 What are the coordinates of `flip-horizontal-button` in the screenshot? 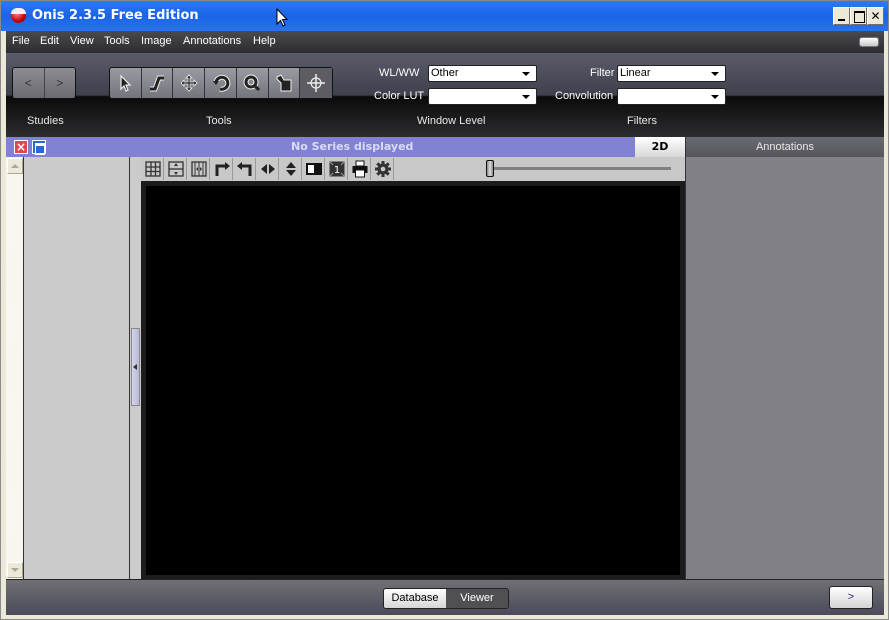 It's located at (268, 169).